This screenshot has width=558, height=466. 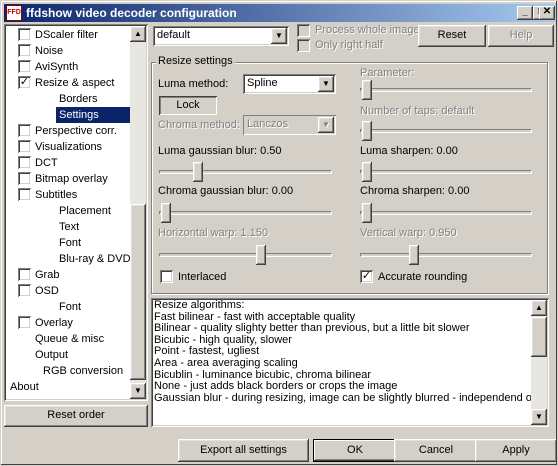 I want to click on memo-line: Area - area averaging scaling, so click(x=226, y=362).